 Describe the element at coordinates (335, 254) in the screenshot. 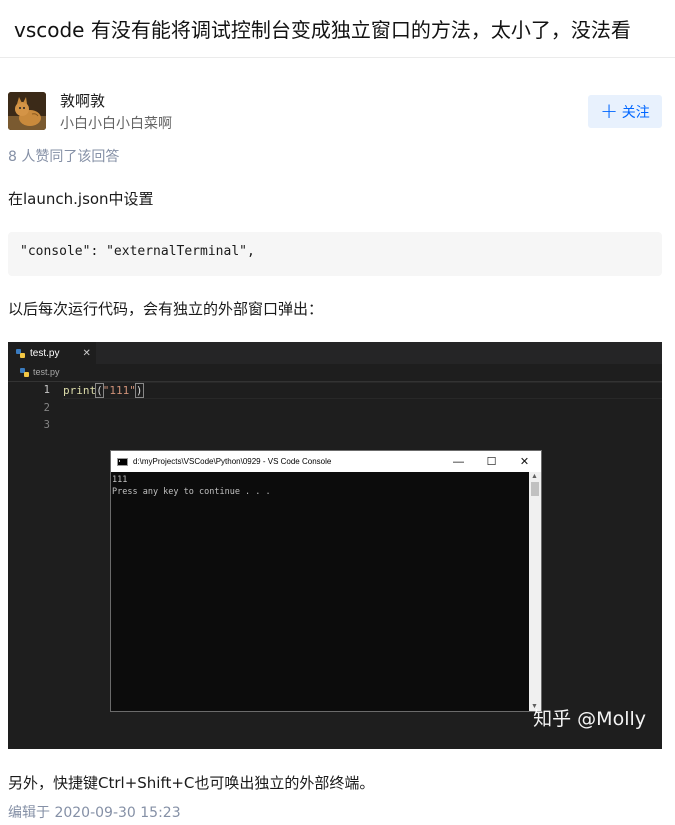

I see `code-block: "console": "externalTerminal",` at that location.